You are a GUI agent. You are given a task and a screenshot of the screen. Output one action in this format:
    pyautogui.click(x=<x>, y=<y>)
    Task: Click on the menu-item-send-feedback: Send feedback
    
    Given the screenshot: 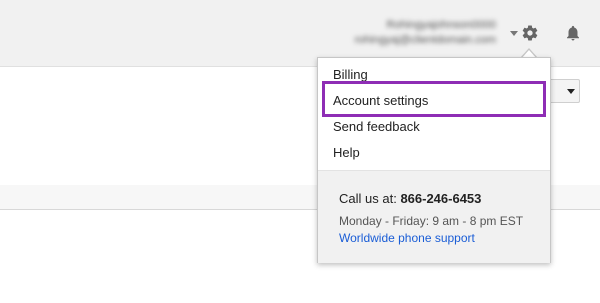 What is the action you would take?
    pyautogui.click(x=376, y=126)
    